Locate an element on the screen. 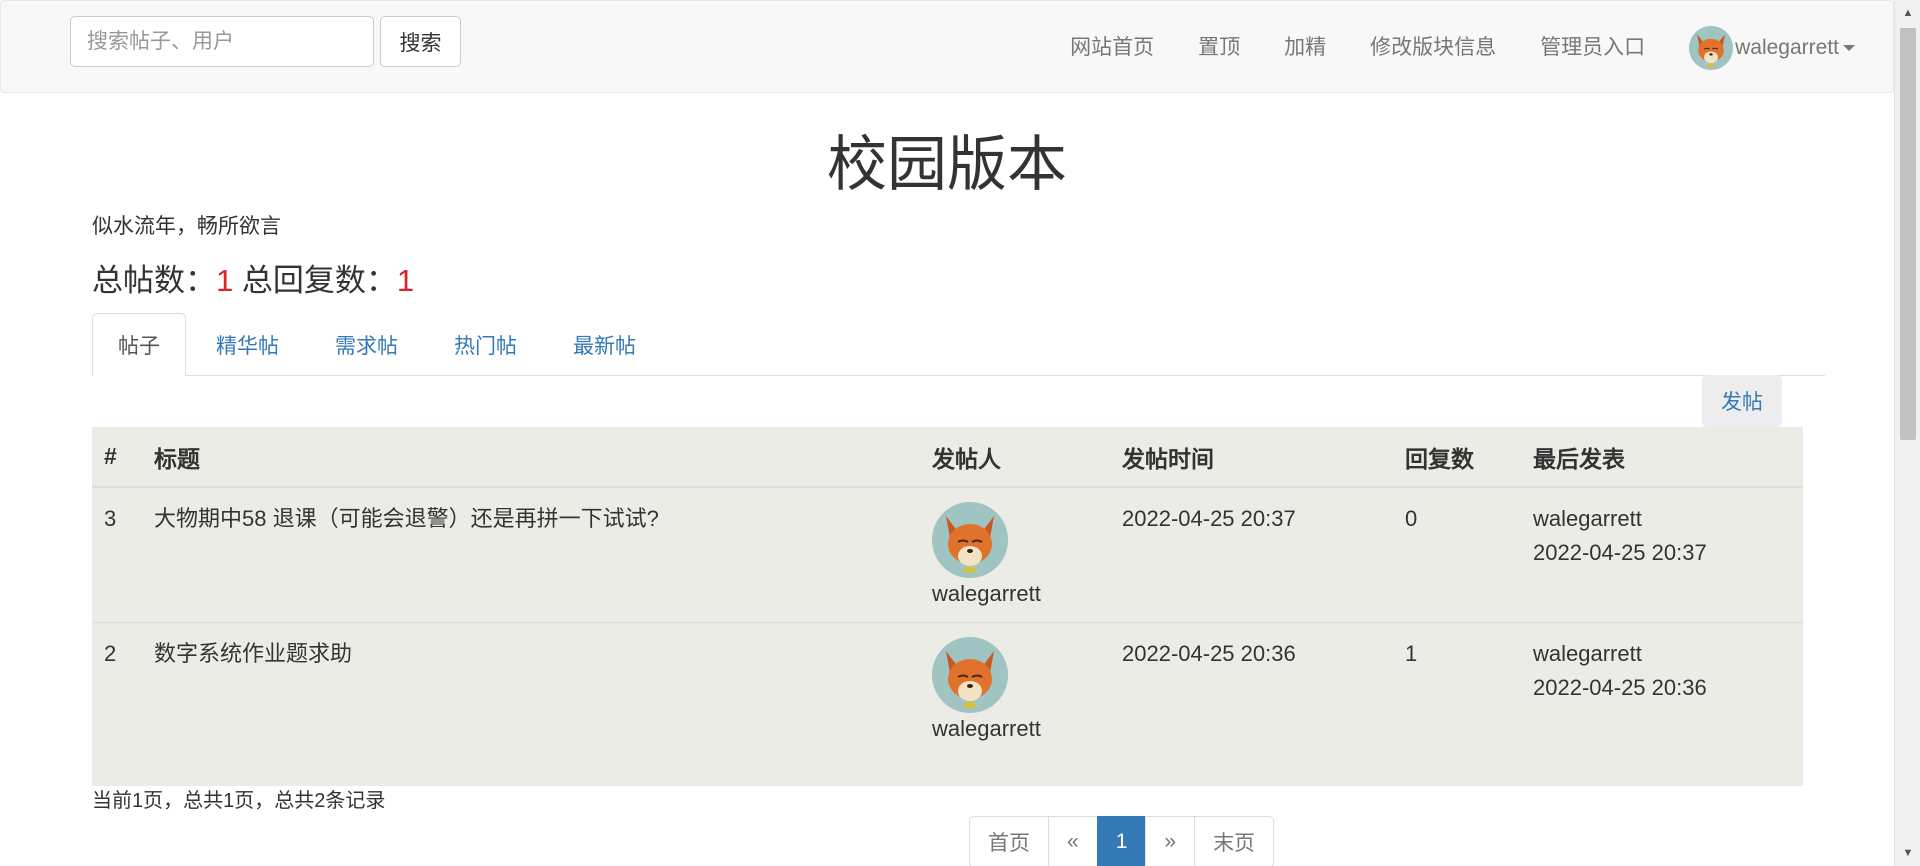 This screenshot has height=866, width=1920. pagination: 首页 « 1 » 末页 is located at coordinates (1122, 841).